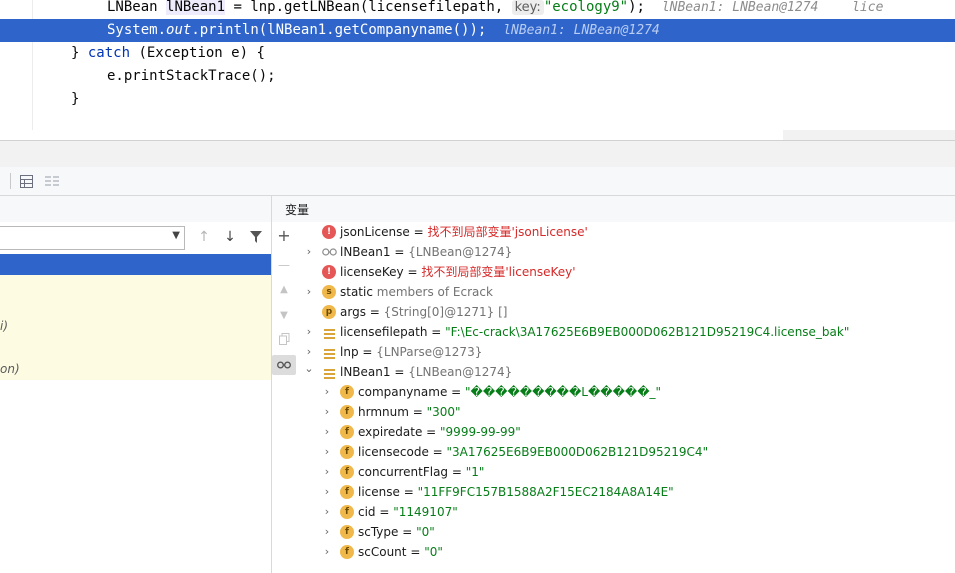 The width and height of the screenshot is (955, 573). I want to click on code-line-print-stack: e.printStackTrace();, so click(477, 76).